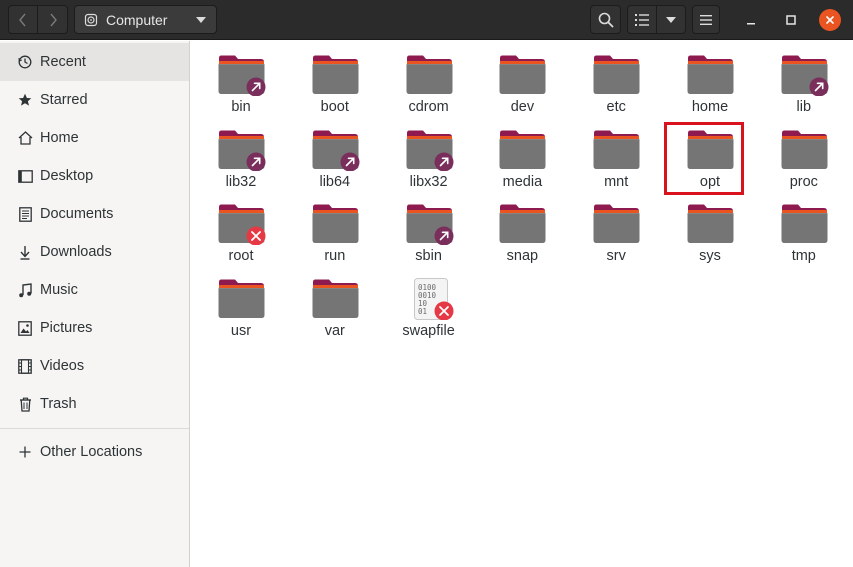 The width and height of the screenshot is (853, 567). I want to click on file-name: run, so click(335, 256).